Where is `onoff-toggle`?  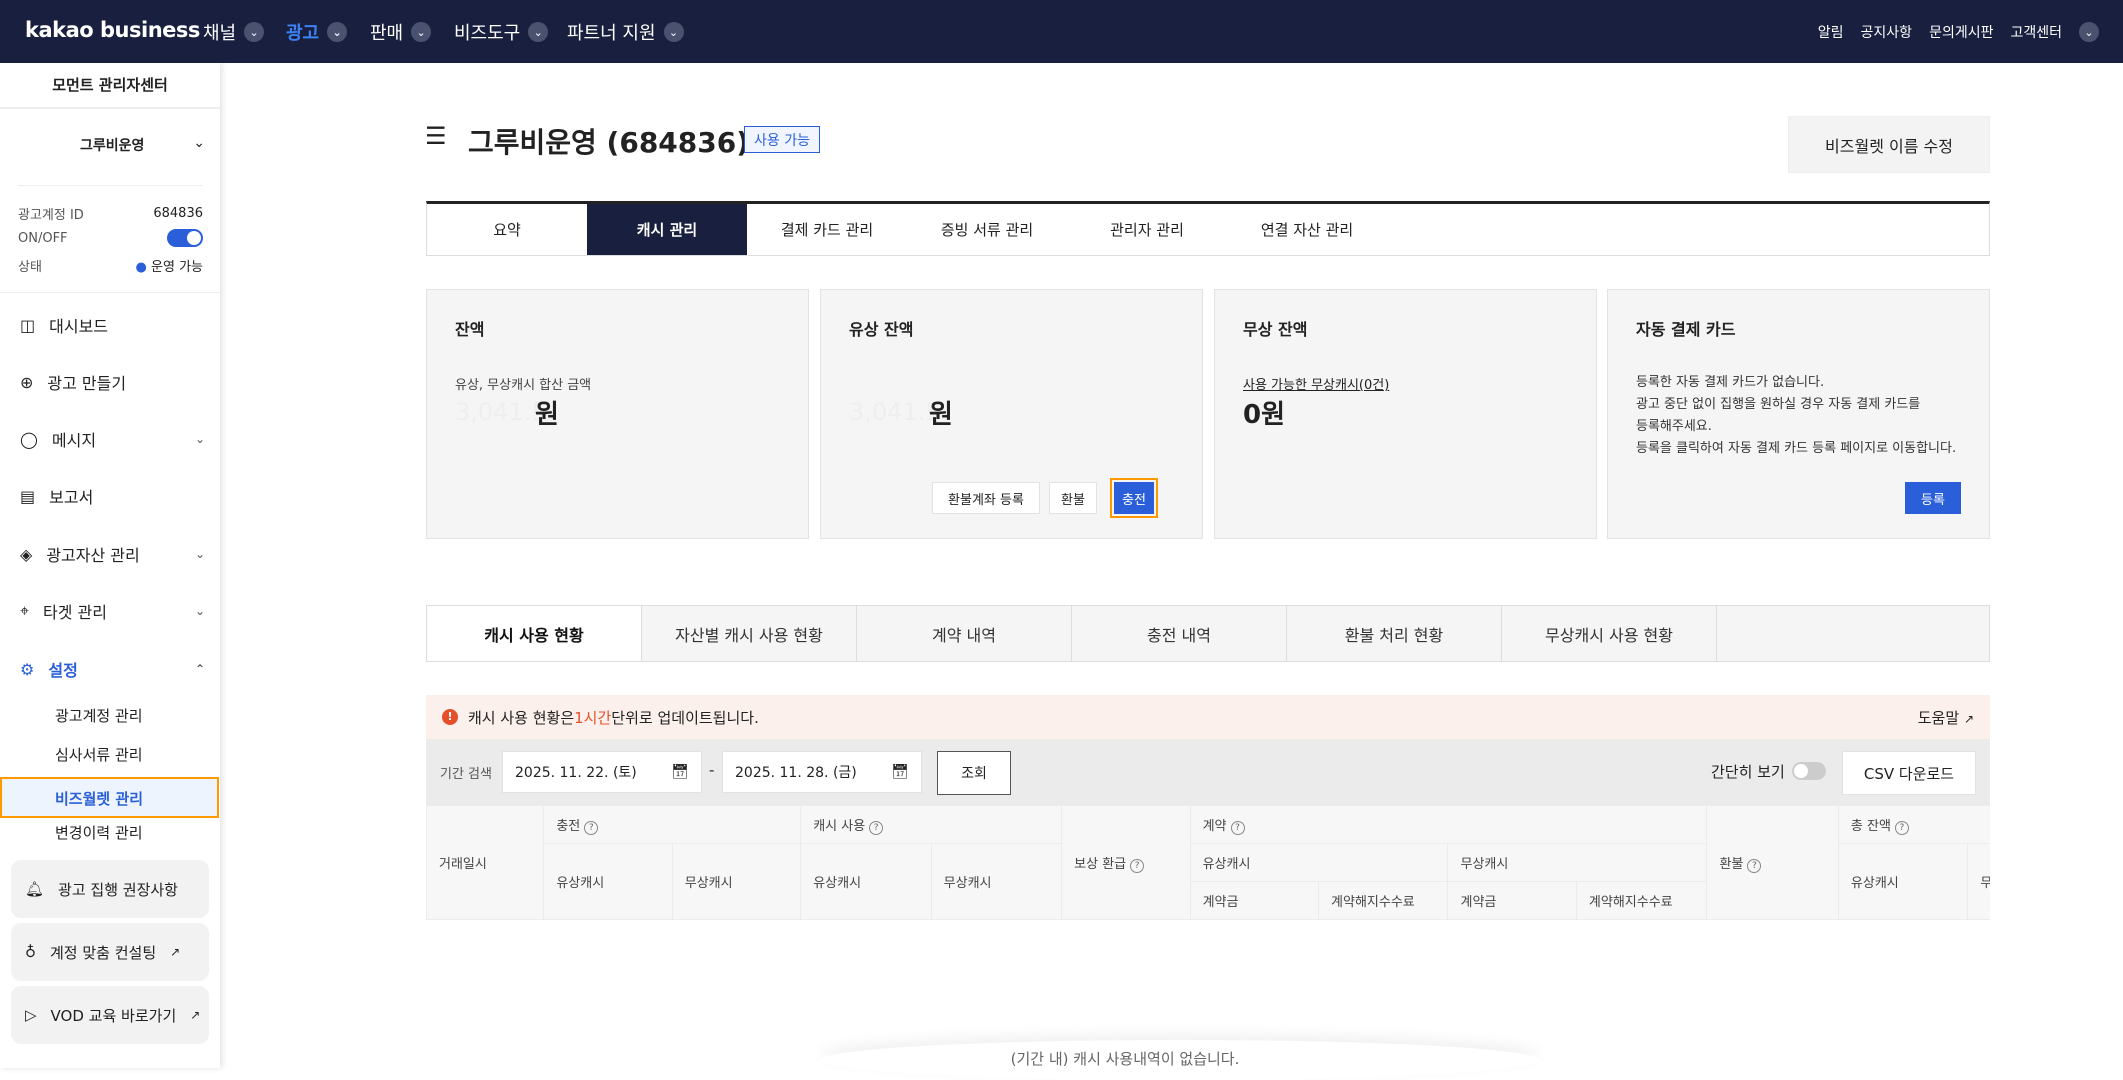 onoff-toggle is located at coordinates (185, 238).